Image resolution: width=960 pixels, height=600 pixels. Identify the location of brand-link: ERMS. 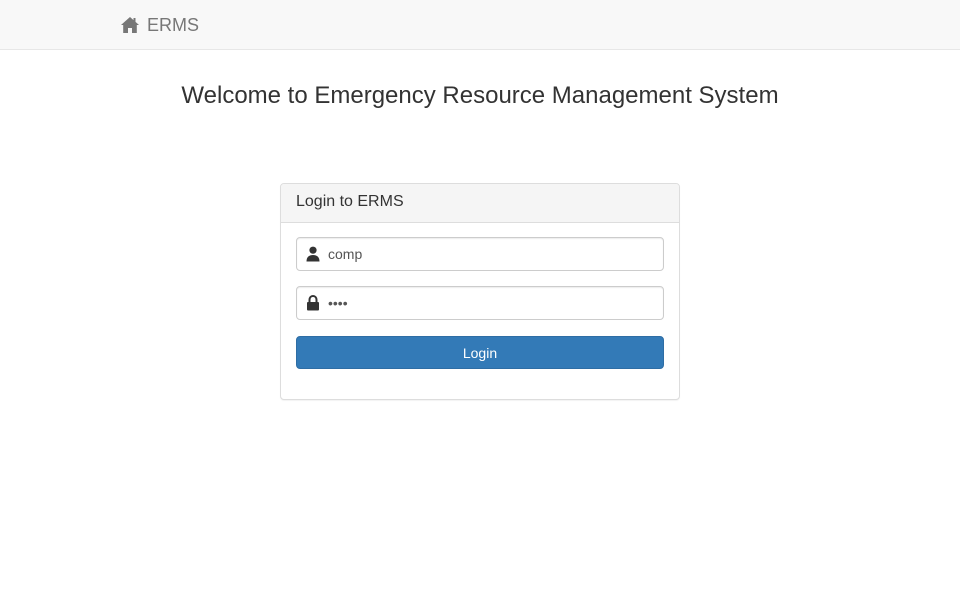
(159, 25).